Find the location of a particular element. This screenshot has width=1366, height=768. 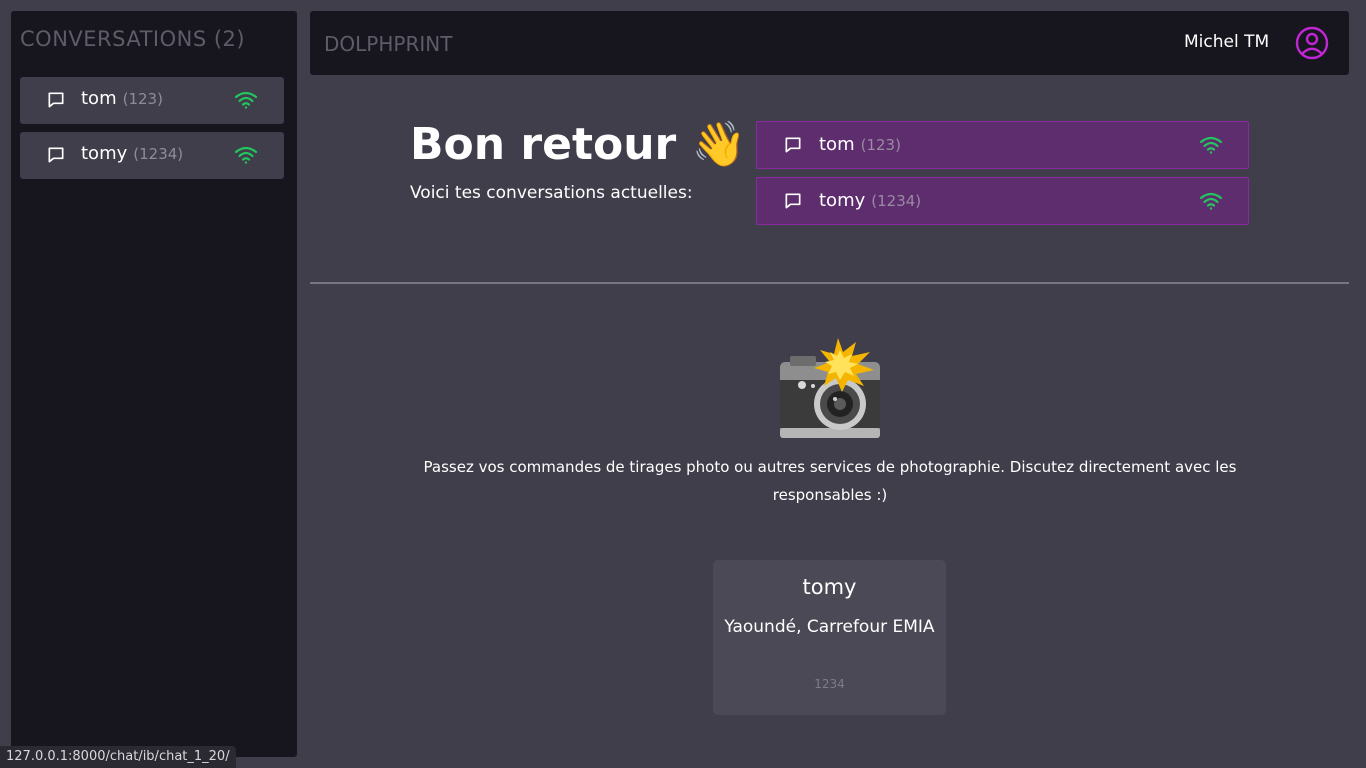

sidebar-item-code: (123) is located at coordinates (142, 99).